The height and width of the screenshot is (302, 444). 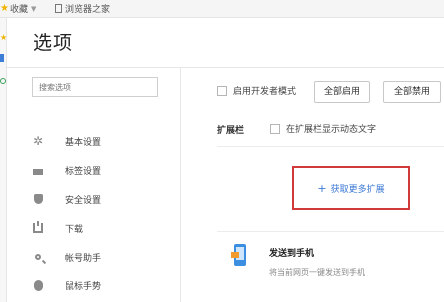 I want to click on favorites-menu: ★ 收藏 ▼, so click(x=18, y=8).